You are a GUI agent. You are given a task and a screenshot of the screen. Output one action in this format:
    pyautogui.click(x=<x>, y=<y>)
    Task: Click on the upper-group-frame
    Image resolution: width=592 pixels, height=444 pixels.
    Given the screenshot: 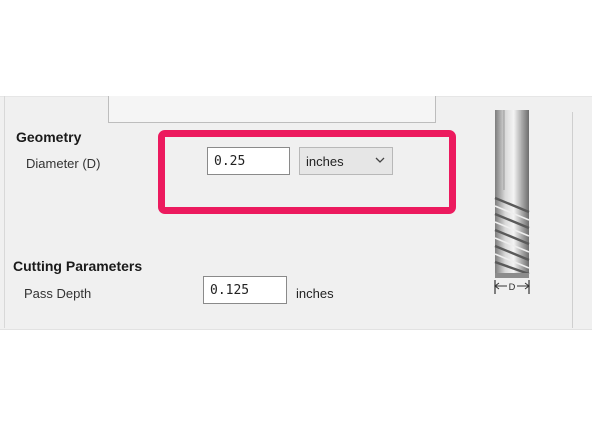 What is the action you would take?
    pyautogui.click(x=272, y=109)
    